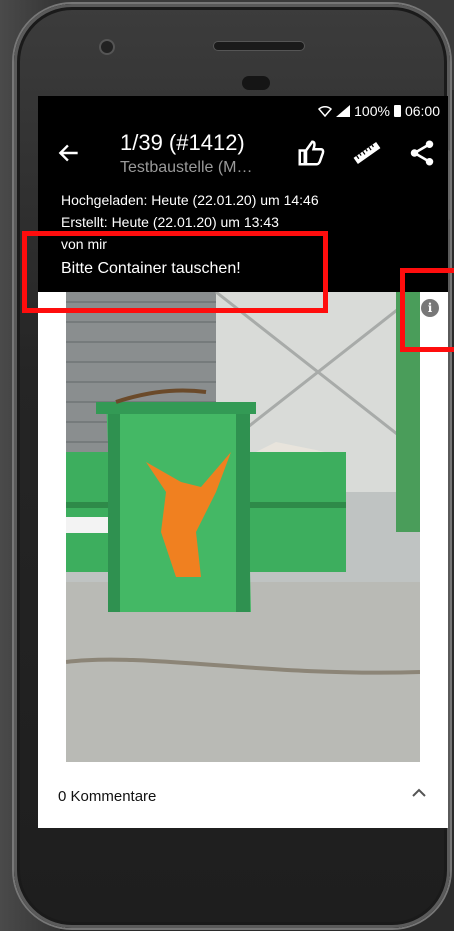  I want to click on comments-bar: 0 Kommentare, so click(243, 795).